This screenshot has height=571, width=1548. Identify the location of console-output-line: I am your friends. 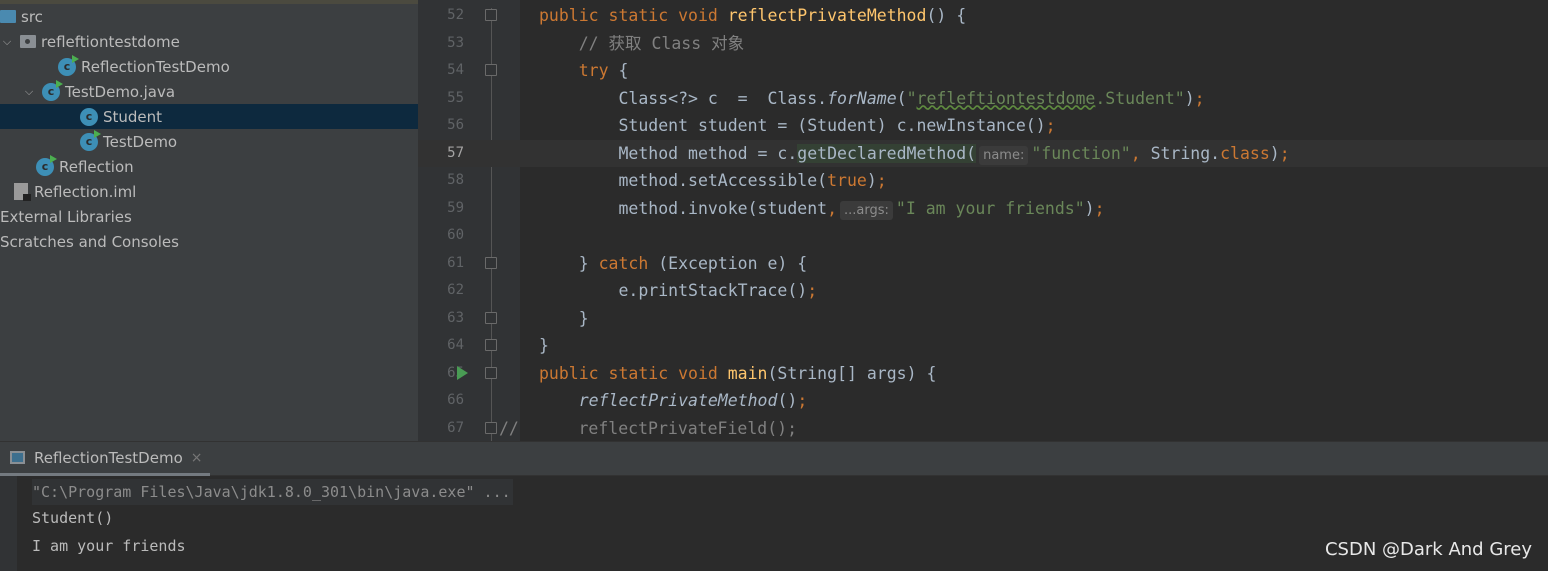
(109, 546).